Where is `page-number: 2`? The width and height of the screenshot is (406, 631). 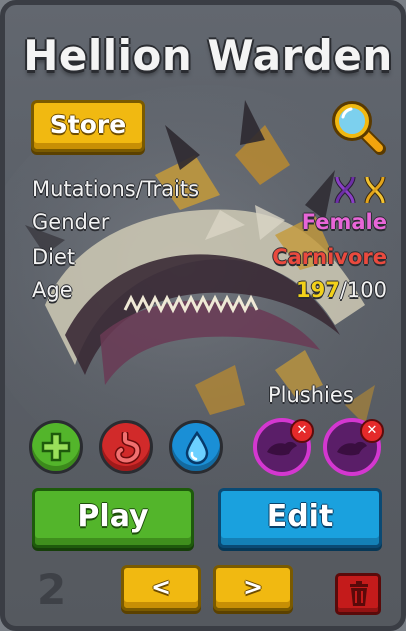
page-number: 2 is located at coordinates (52, 589).